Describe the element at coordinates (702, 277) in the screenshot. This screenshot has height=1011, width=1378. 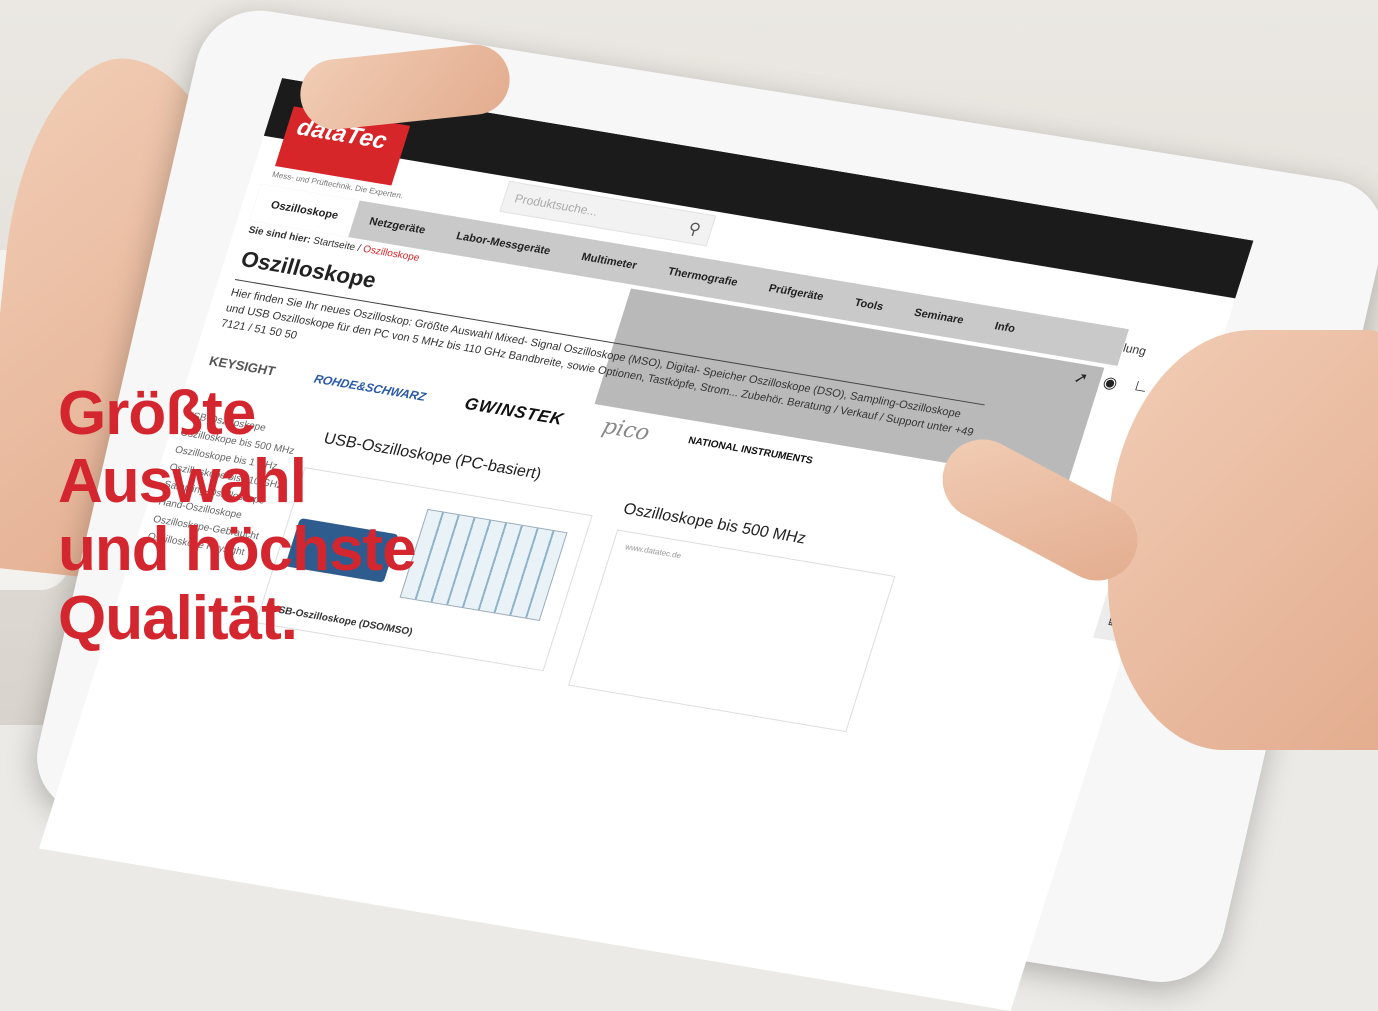
I see `nav-thermografie: Thermografie` at that location.